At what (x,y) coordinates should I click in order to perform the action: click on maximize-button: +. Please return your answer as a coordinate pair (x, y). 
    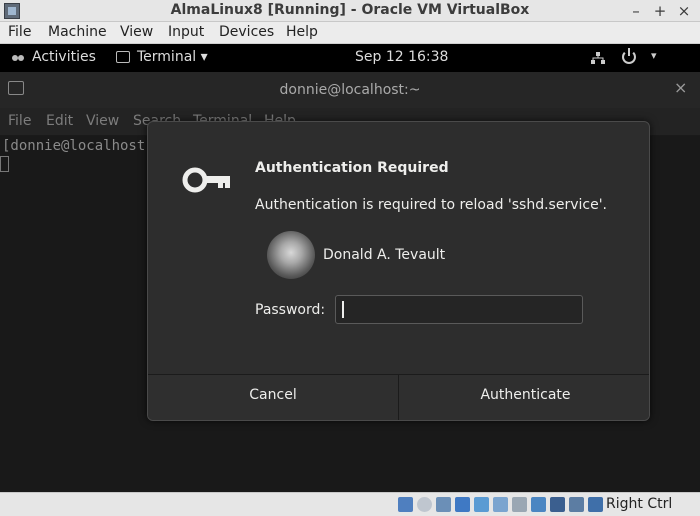
    Looking at the image, I should click on (660, 11).